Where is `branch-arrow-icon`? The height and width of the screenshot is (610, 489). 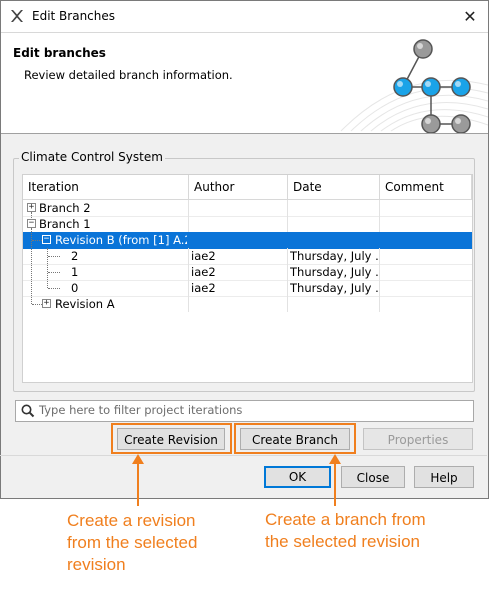
branch-arrow-icon is located at coordinates (335, 480).